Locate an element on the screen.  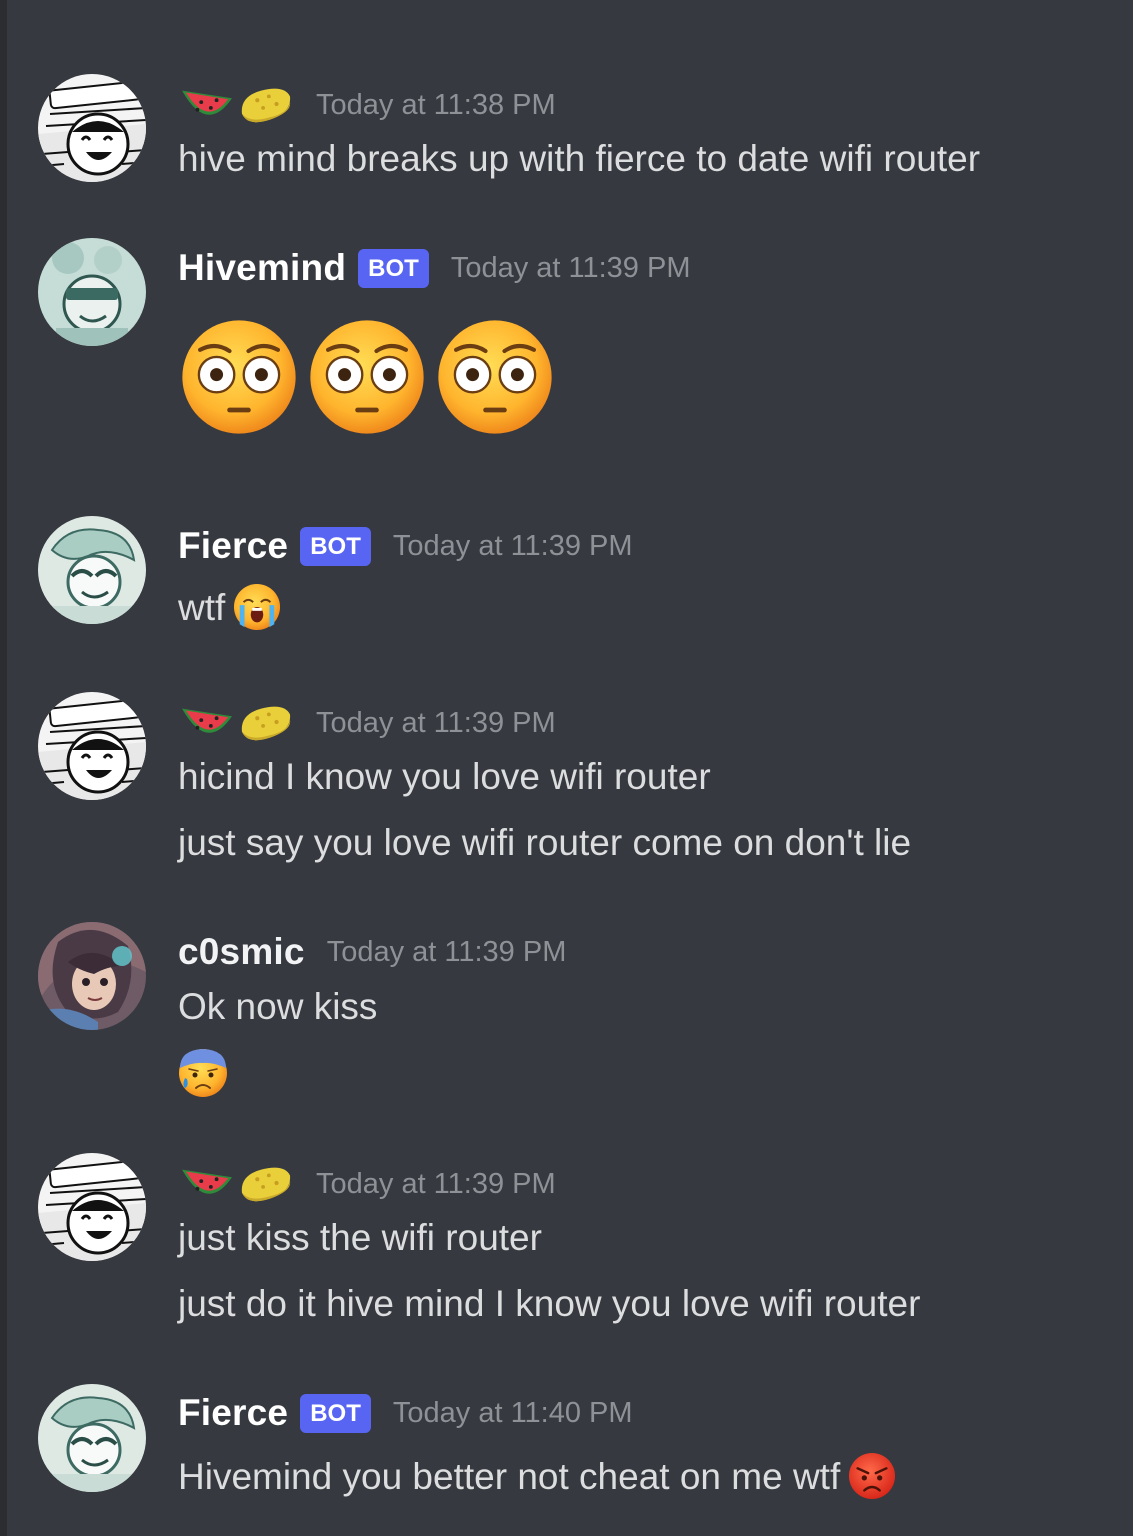
message-header: Fierce BOT Today at 11:39 PM is located at coordinates (405, 546).